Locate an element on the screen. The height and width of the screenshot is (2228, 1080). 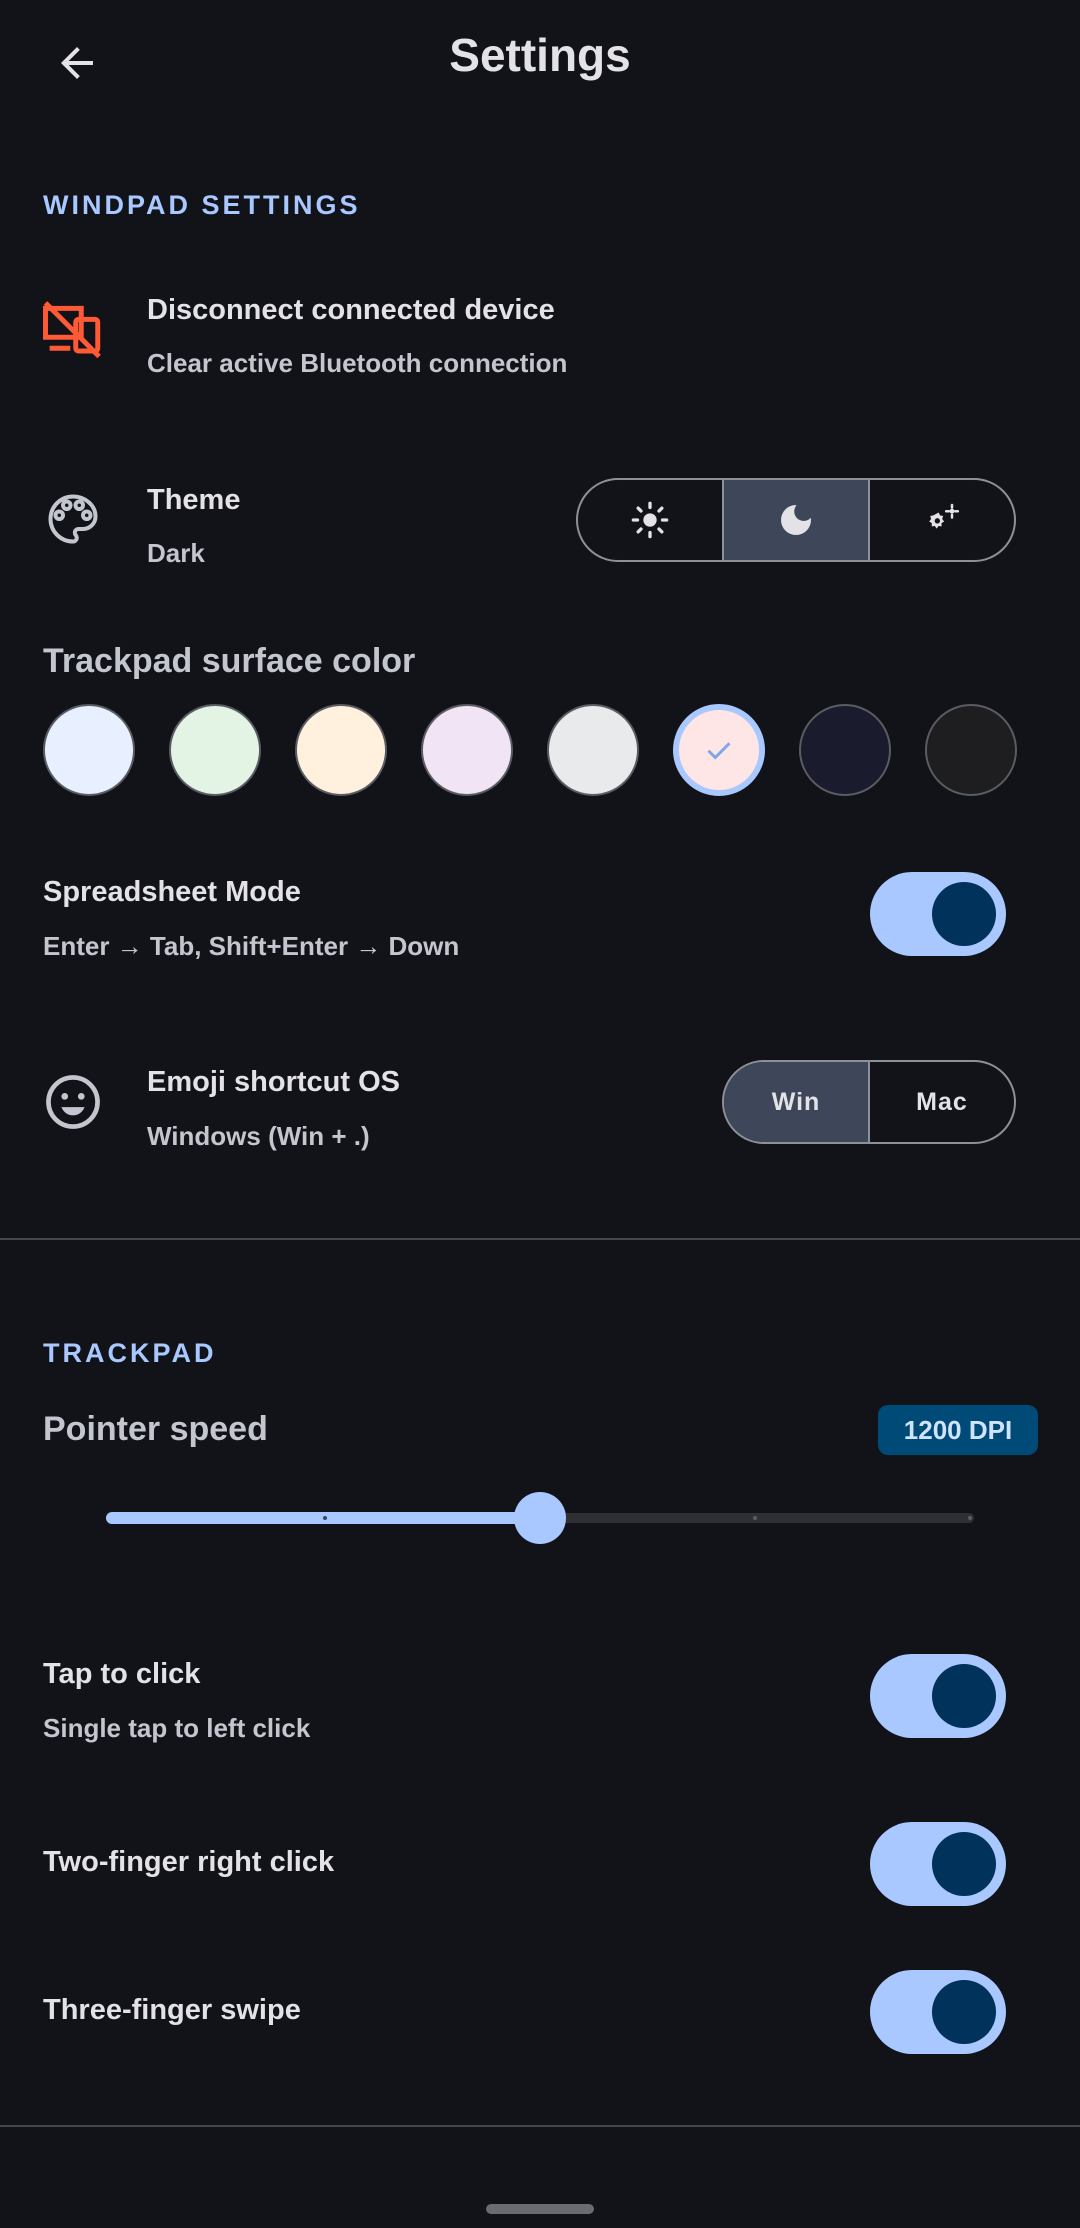
light-mode-icon is located at coordinates (650, 520).